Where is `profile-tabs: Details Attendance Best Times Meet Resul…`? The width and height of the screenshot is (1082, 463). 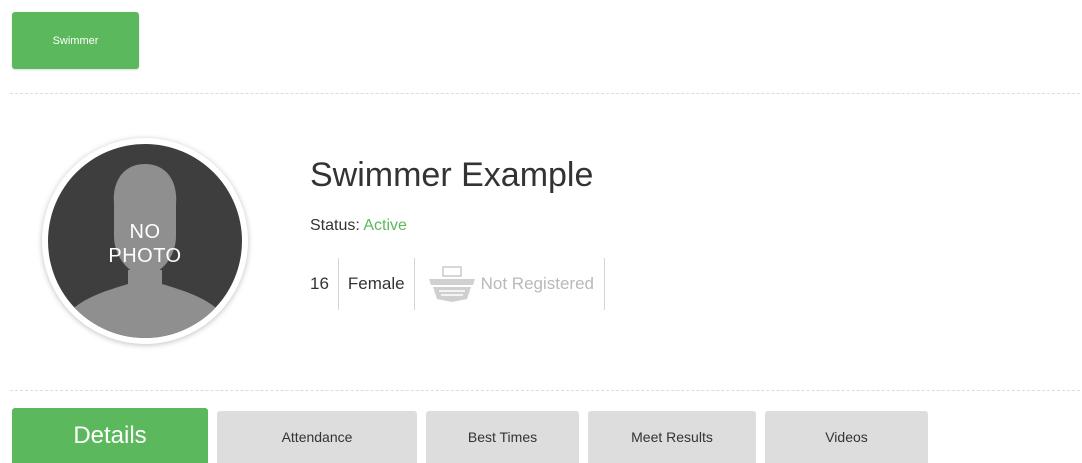
profile-tabs: Details Attendance Best Times Meet Resul… is located at coordinates (547, 435).